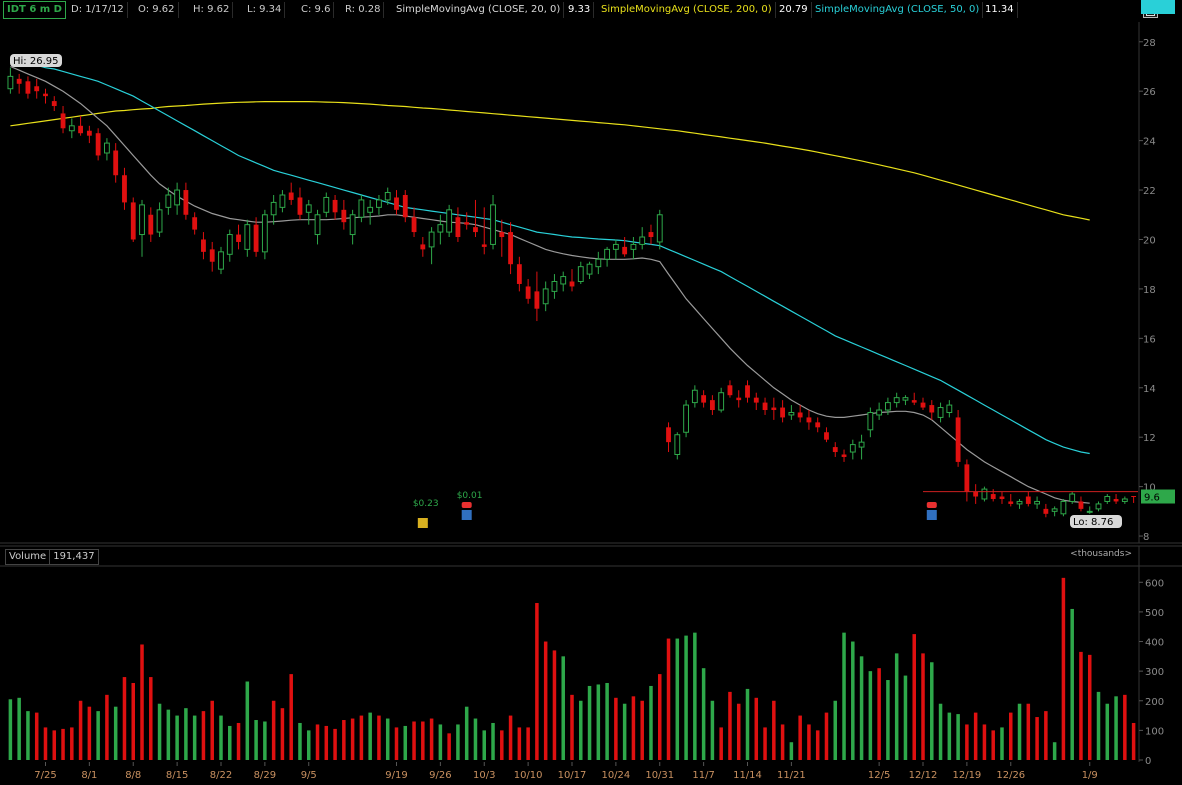 The height and width of the screenshot is (785, 1182). What do you see at coordinates (1149, 43) in the screenshot?
I see `price-tick-label: 28` at bounding box center [1149, 43].